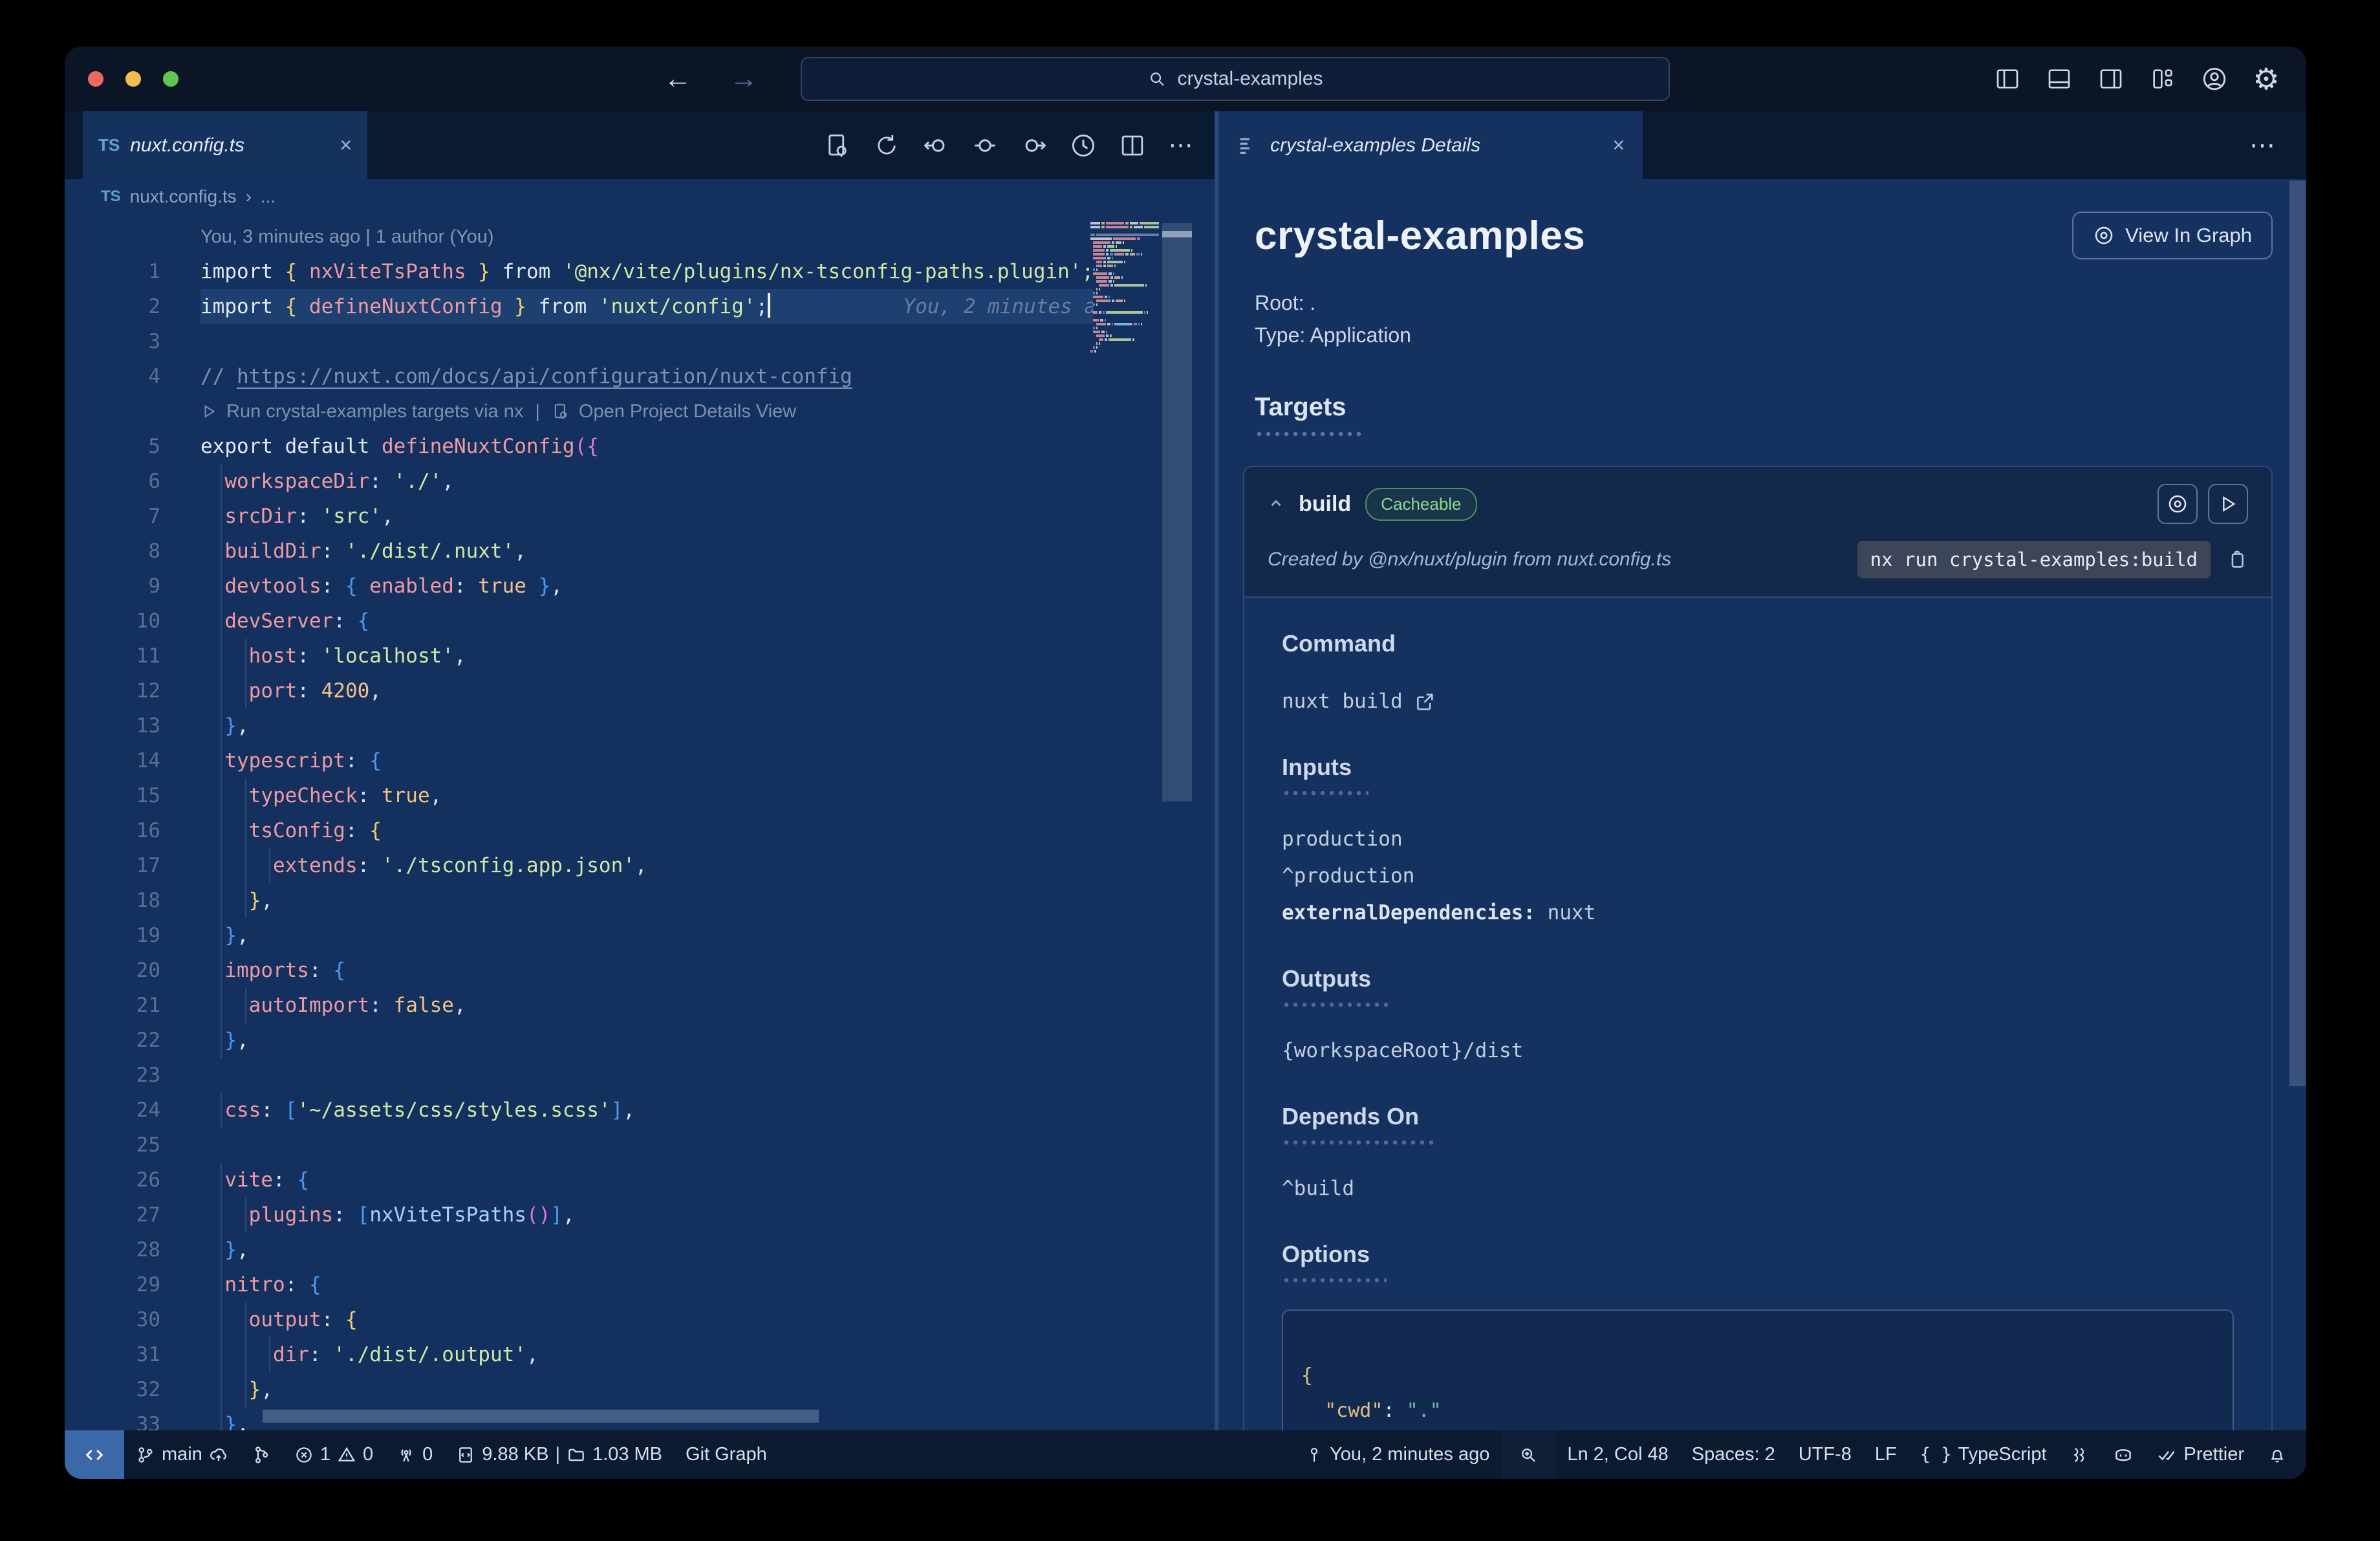 The width and height of the screenshot is (2380, 1541). Describe the element at coordinates (2123, 1454) in the screenshot. I see `copilot-status` at that location.